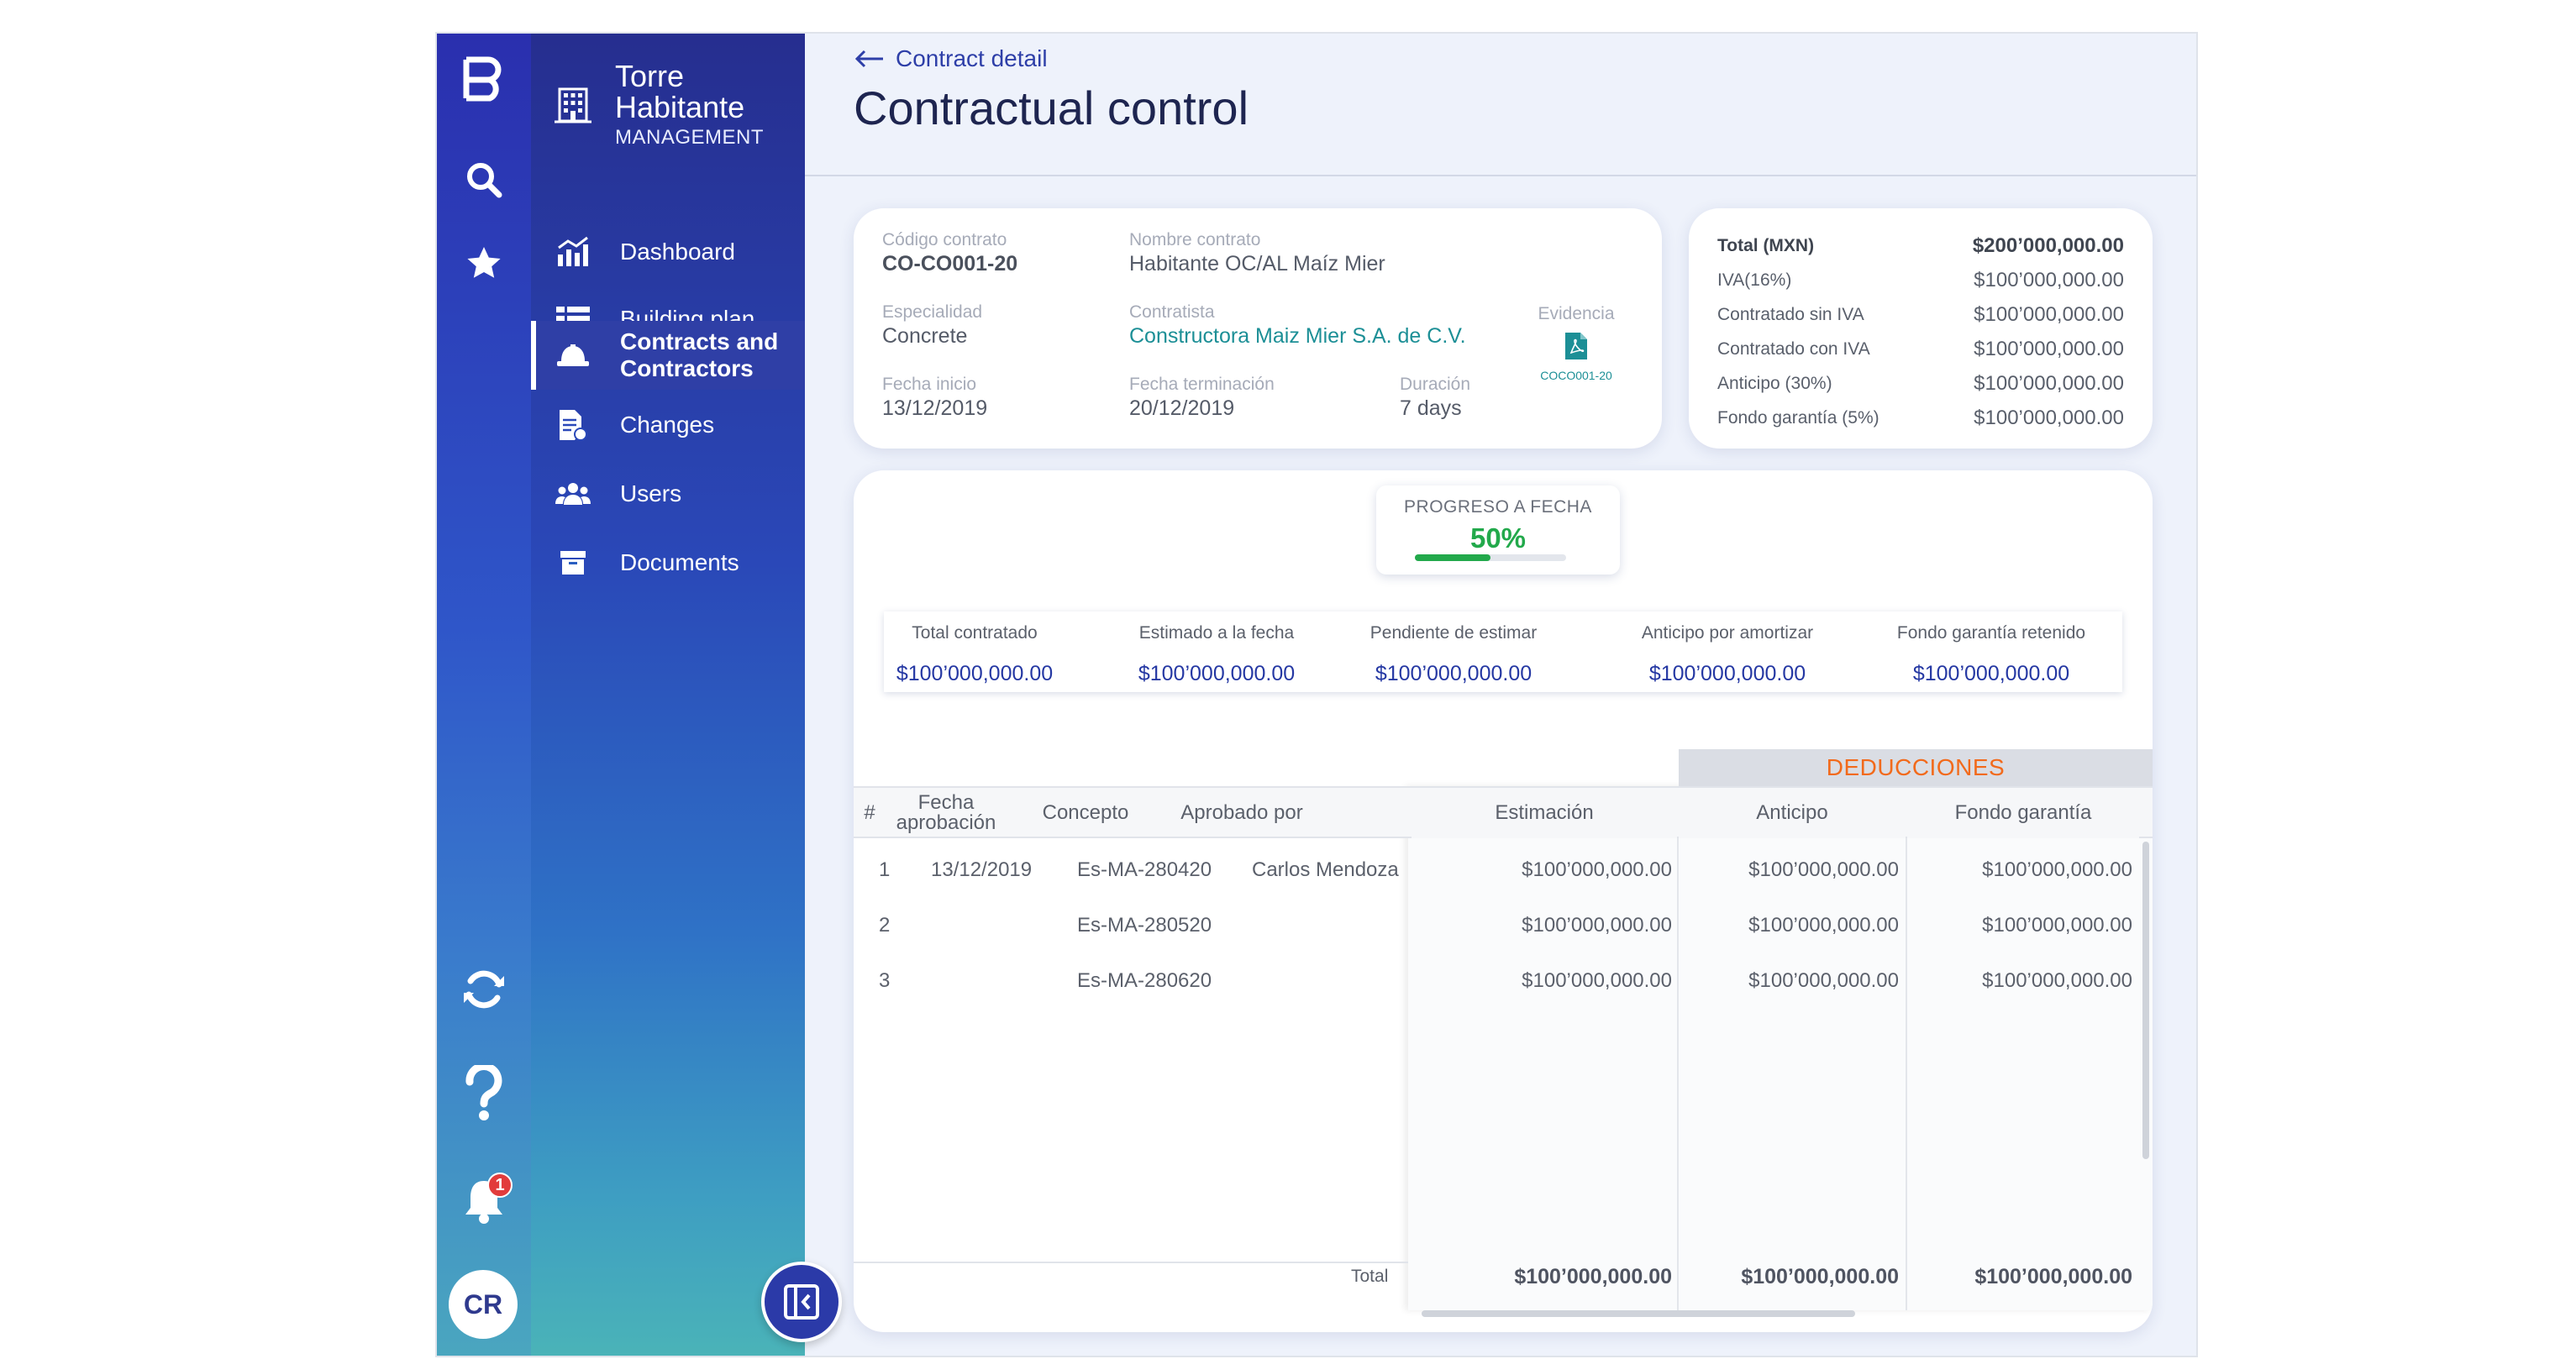 This screenshot has width=2576, height=1359. Describe the element at coordinates (1920, 280) in the screenshot. I see `totals-row: IVA(16%) $100’000,000.00` at that location.